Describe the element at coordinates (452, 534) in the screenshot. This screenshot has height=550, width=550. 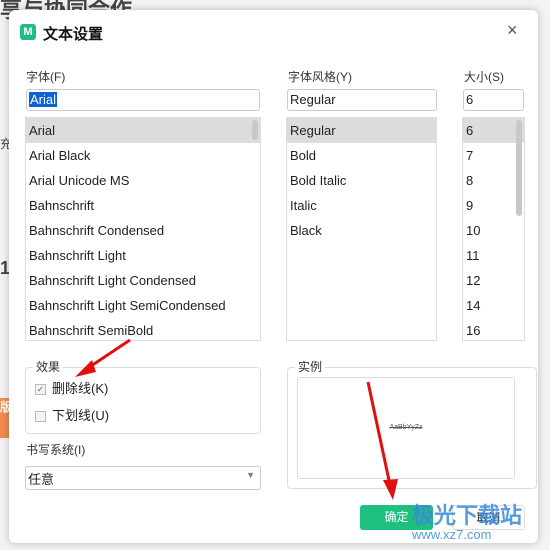
I see `watermark-url: www.xz7.com` at that location.